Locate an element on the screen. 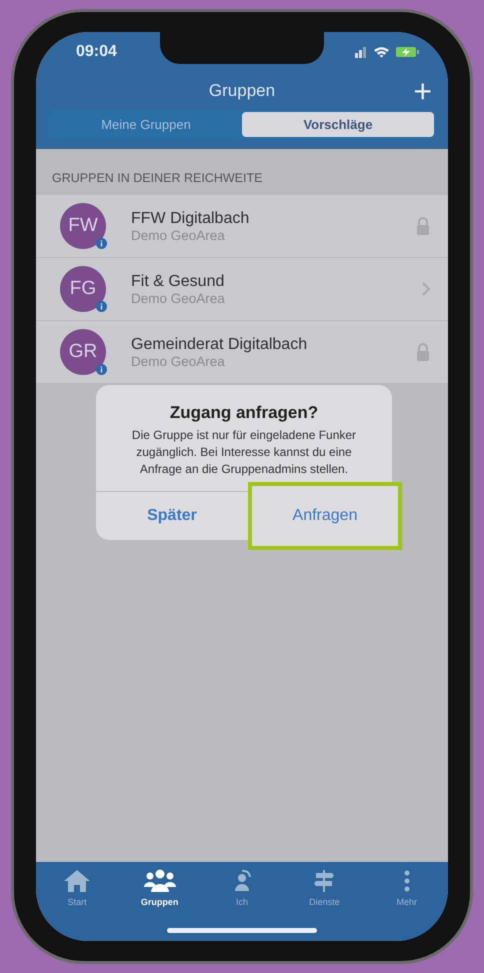 The image size is (484, 973). tab-bar-item: Mehr is located at coordinates (406, 888).